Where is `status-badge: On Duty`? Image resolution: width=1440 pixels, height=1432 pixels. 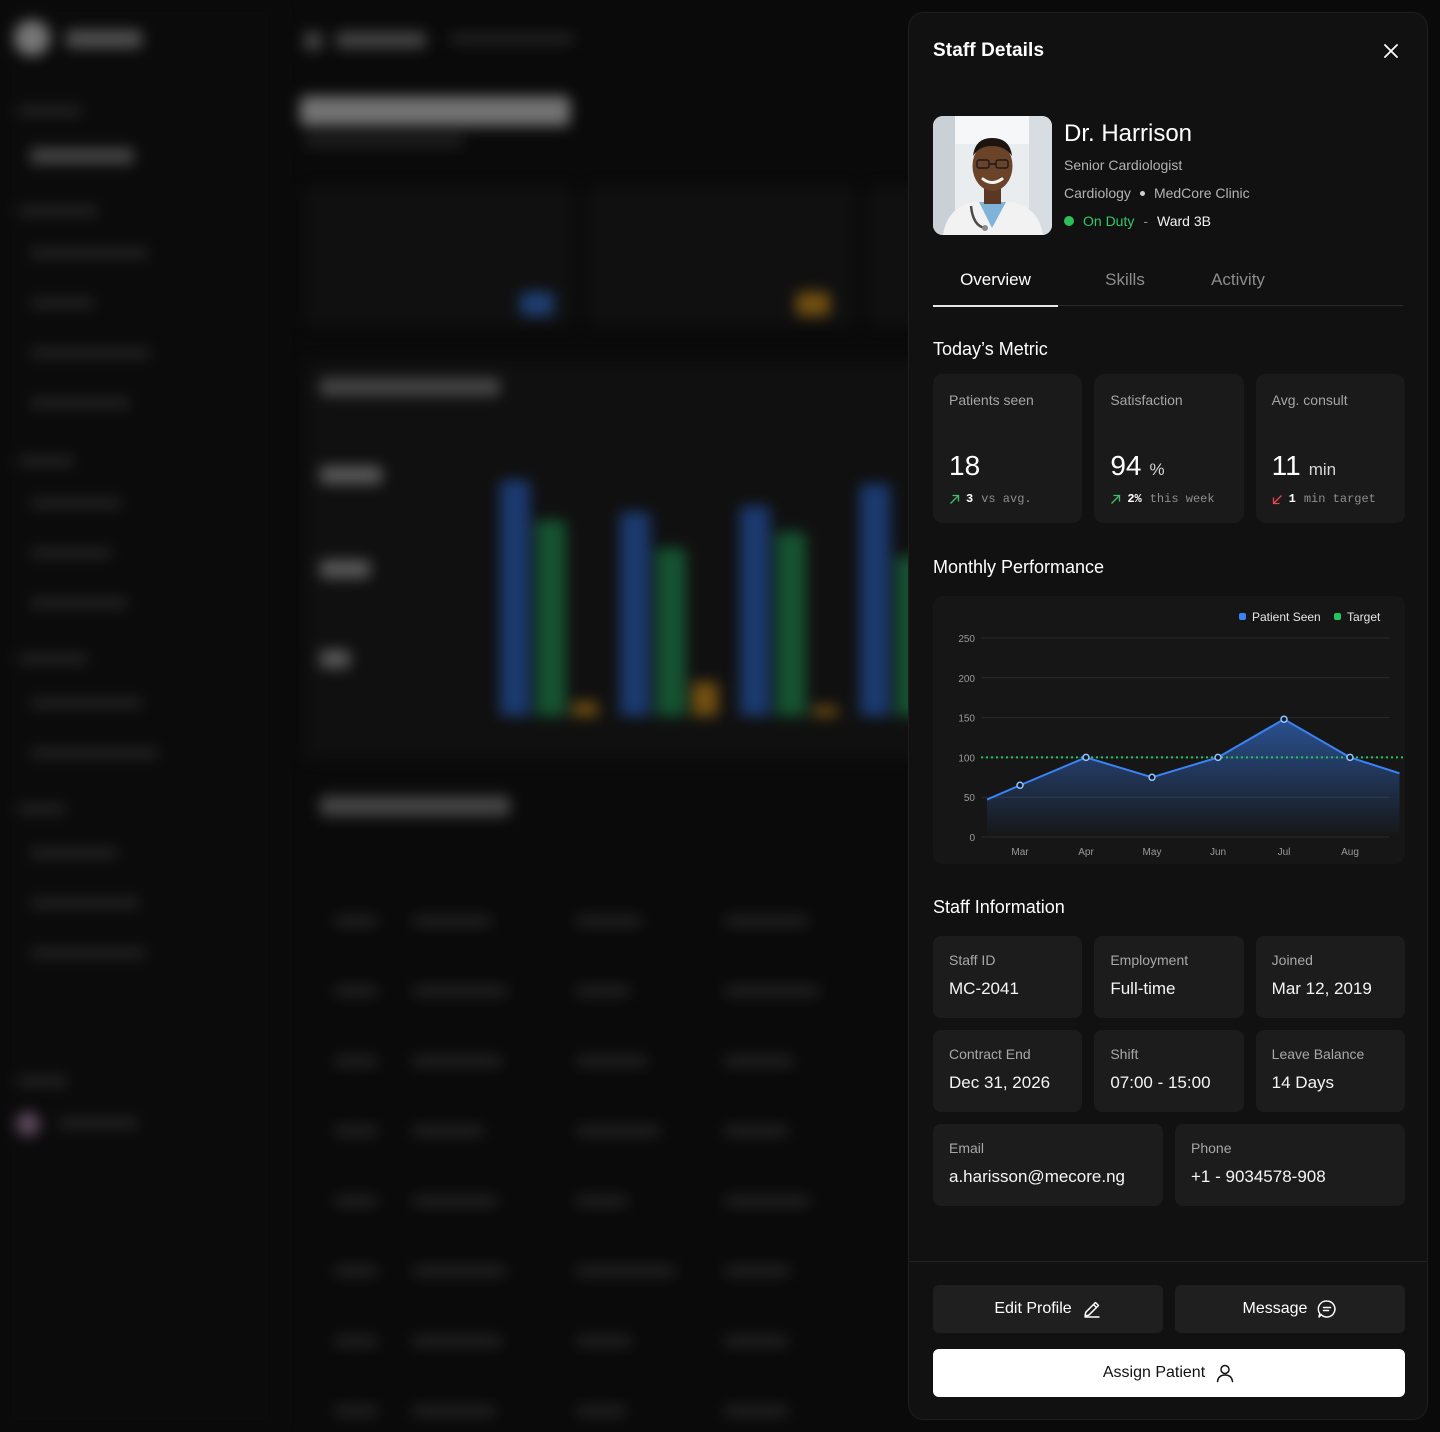
status-badge: On Duty is located at coordinates (1109, 221).